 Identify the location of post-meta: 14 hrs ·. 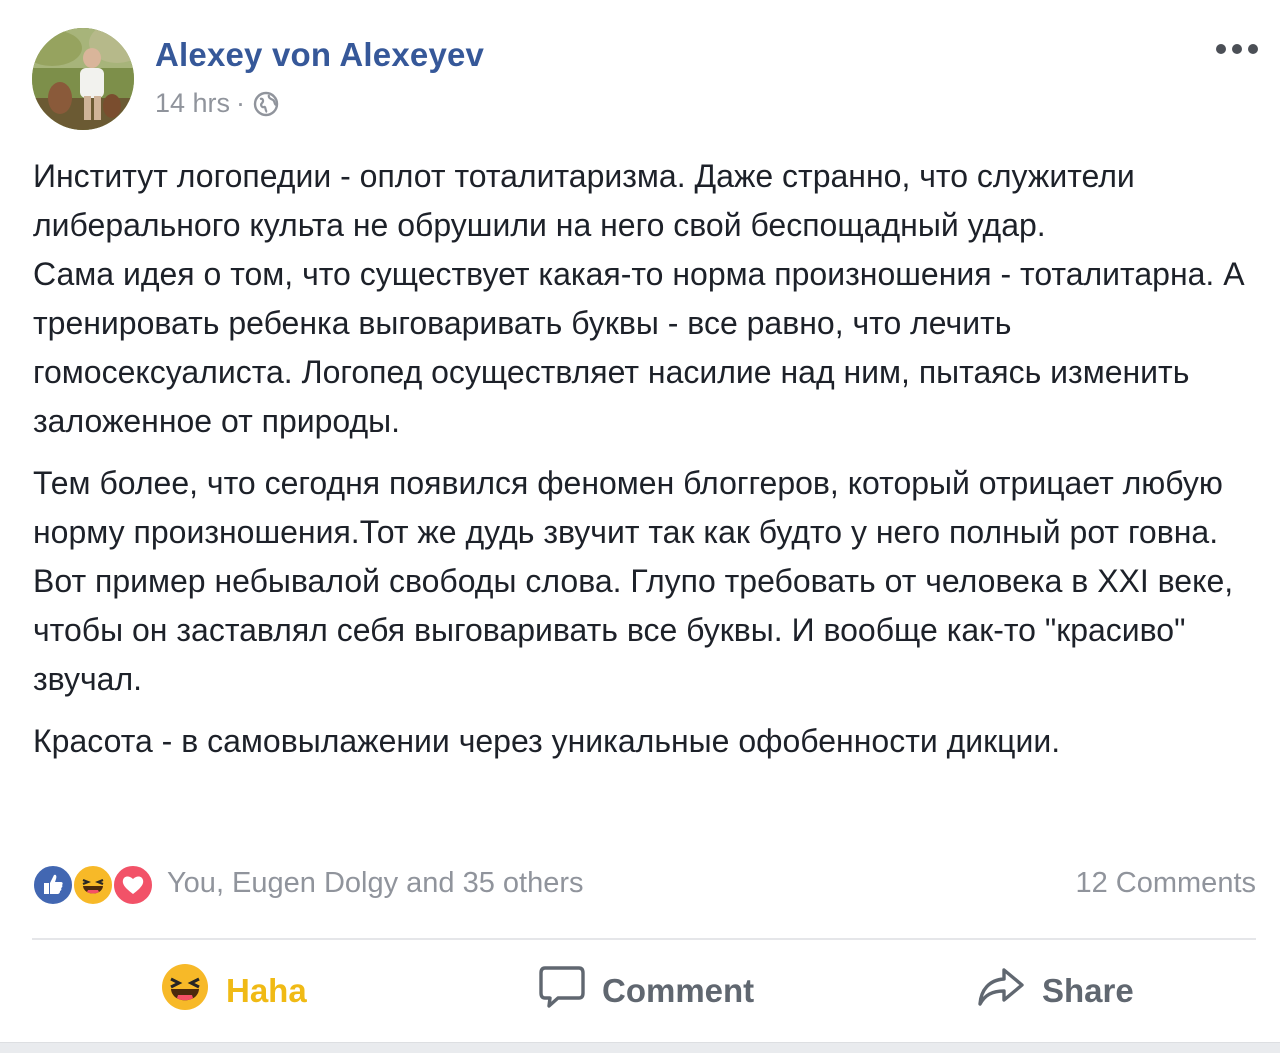
(218, 103).